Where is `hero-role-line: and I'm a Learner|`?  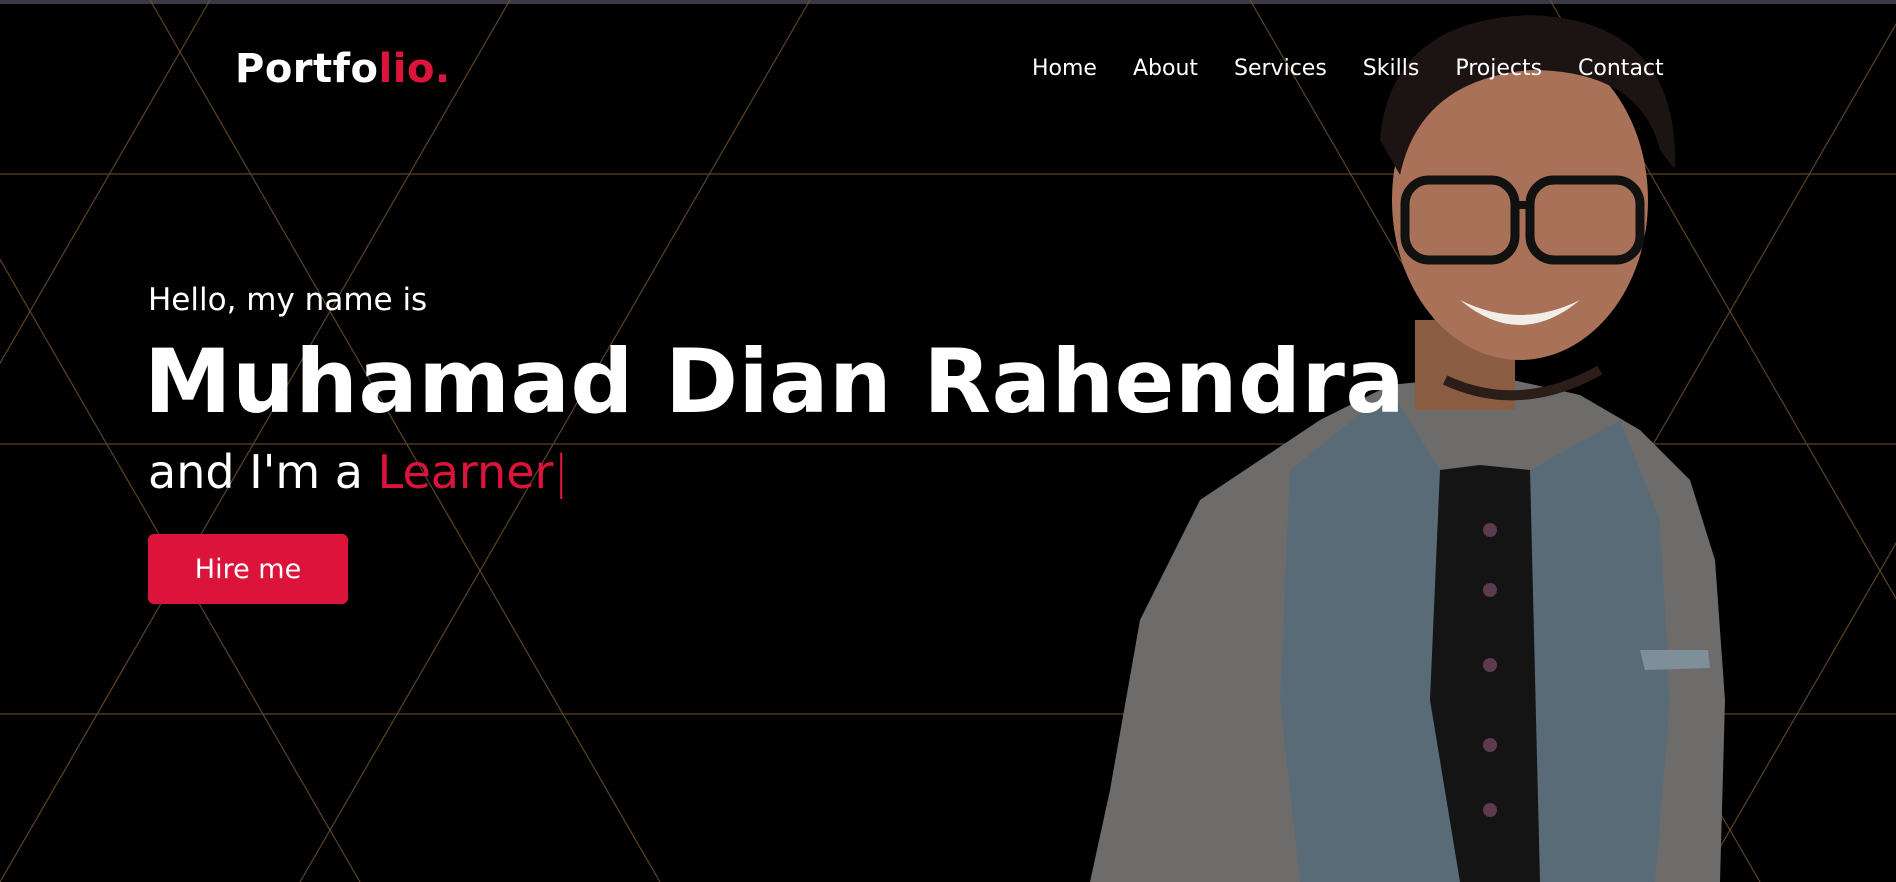
hero-role-line: and I'm a Learner| is located at coordinates (738, 472).